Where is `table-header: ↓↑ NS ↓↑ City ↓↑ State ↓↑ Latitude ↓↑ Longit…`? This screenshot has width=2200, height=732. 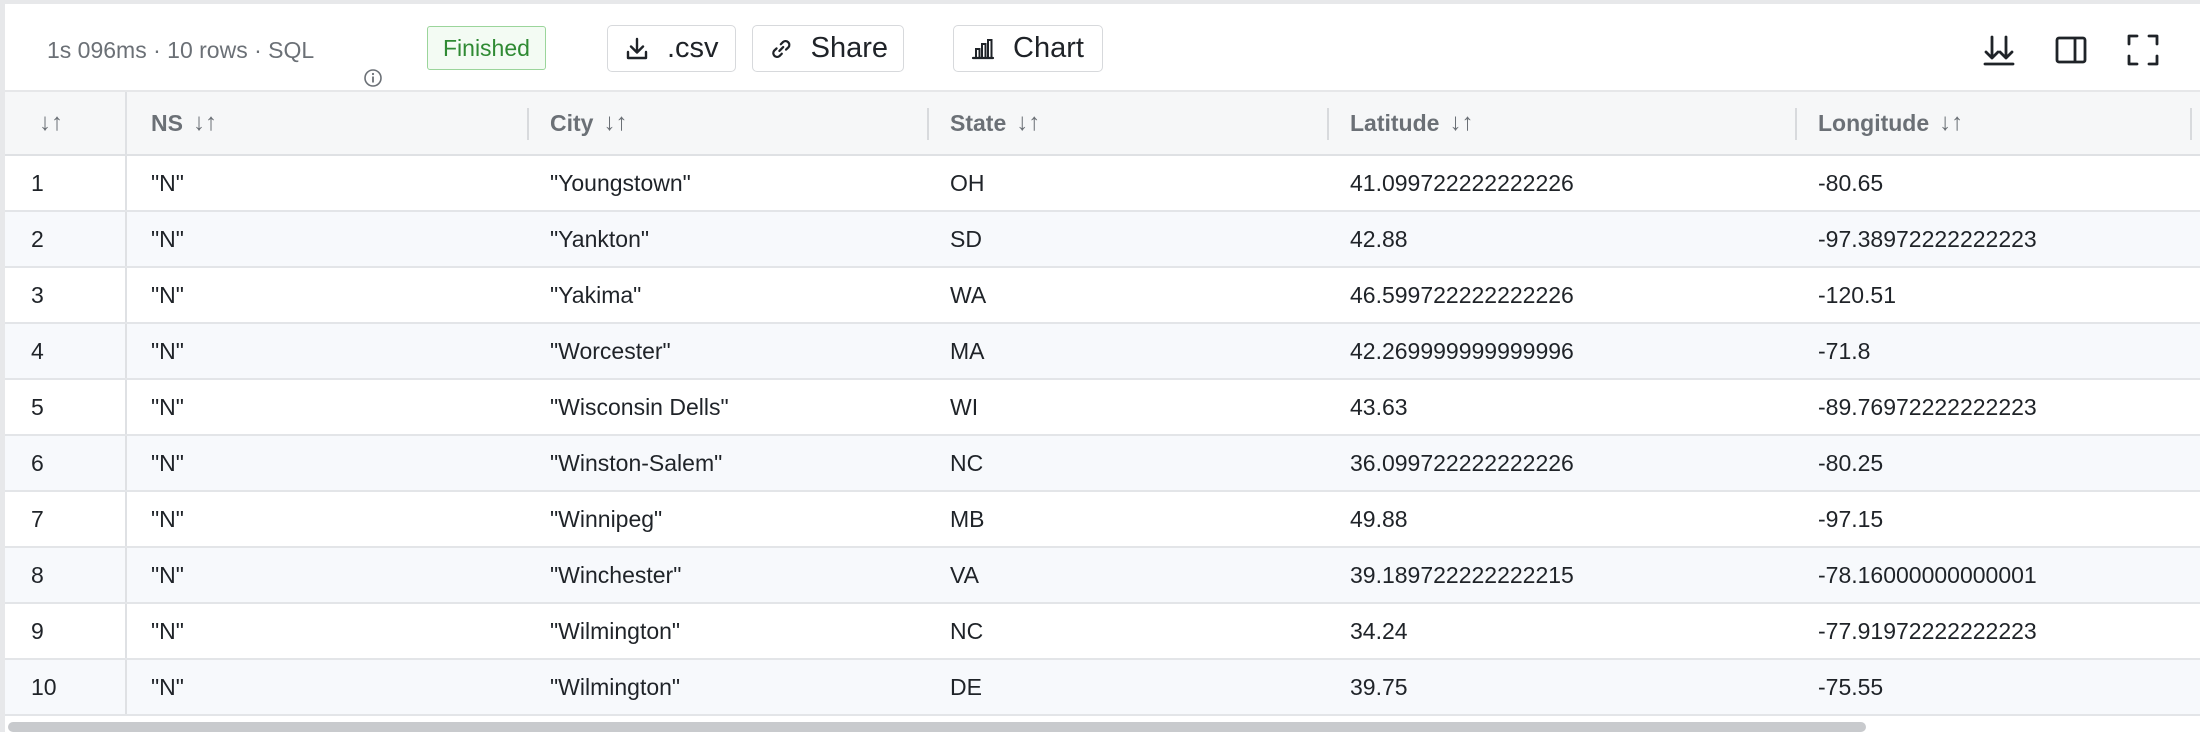
table-header: ↓↑ NS ↓↑ City ↓↑ State ↓↑ Latitude ↓↑ Longit… is located at coordinates (1102, 124).